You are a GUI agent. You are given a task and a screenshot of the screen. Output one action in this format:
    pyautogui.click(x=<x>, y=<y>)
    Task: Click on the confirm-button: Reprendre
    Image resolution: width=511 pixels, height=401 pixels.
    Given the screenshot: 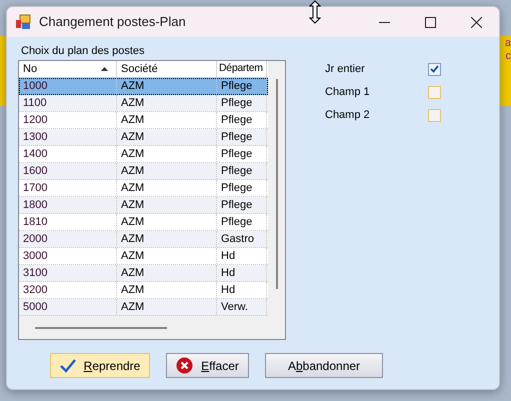 What is the action you would take?
    pyautogui.click(x=100, y=365)
    